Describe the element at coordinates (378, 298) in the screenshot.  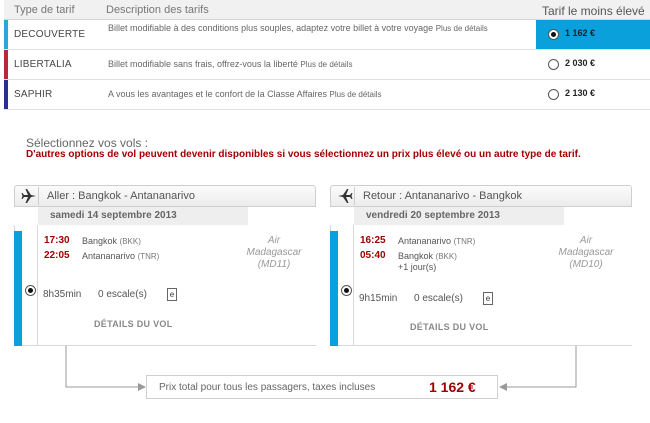
I see `flight-duration: 9h15min` at that location.